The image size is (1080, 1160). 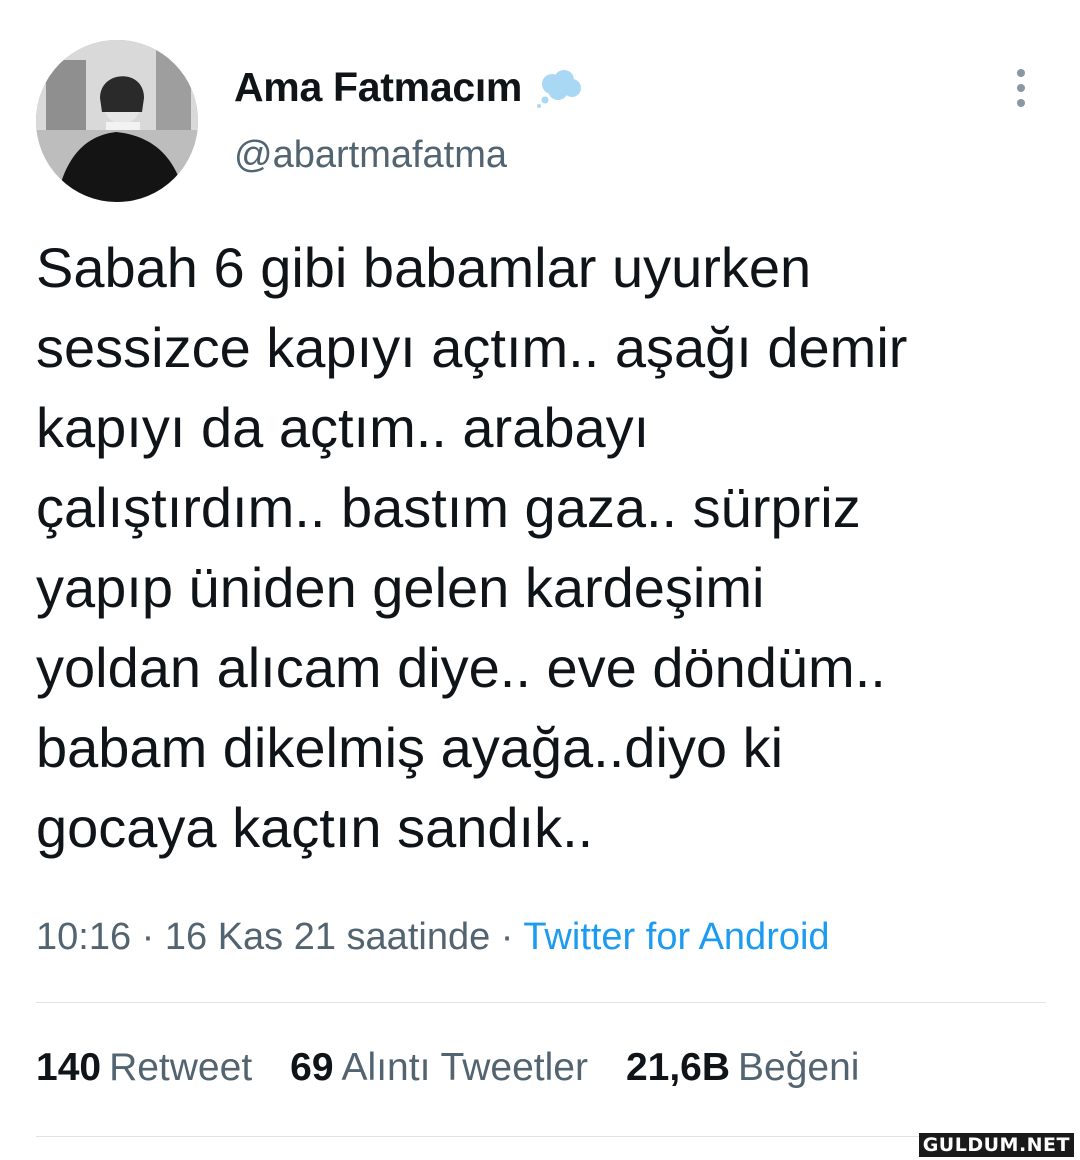 I want to click on tweet-line: gocaya kaçtın sandık.., so click(x=315, y=827).